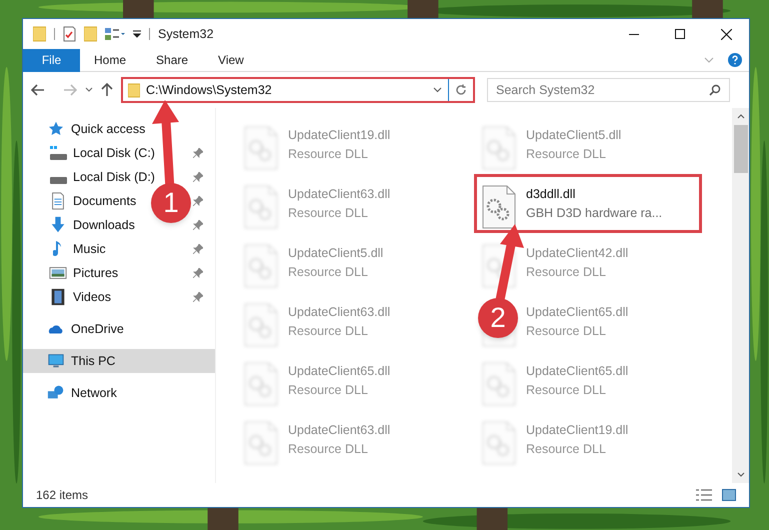  I want to click on film-icon, so click(58, 297).